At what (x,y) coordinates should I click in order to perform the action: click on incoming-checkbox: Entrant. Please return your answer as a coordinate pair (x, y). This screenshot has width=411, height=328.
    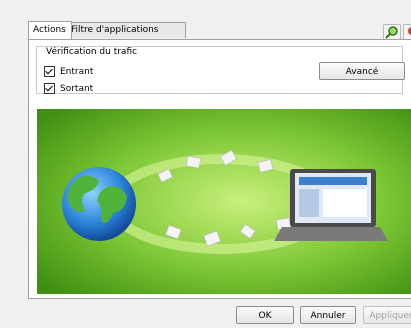
    Looking at the image, I should click on (68, 71).